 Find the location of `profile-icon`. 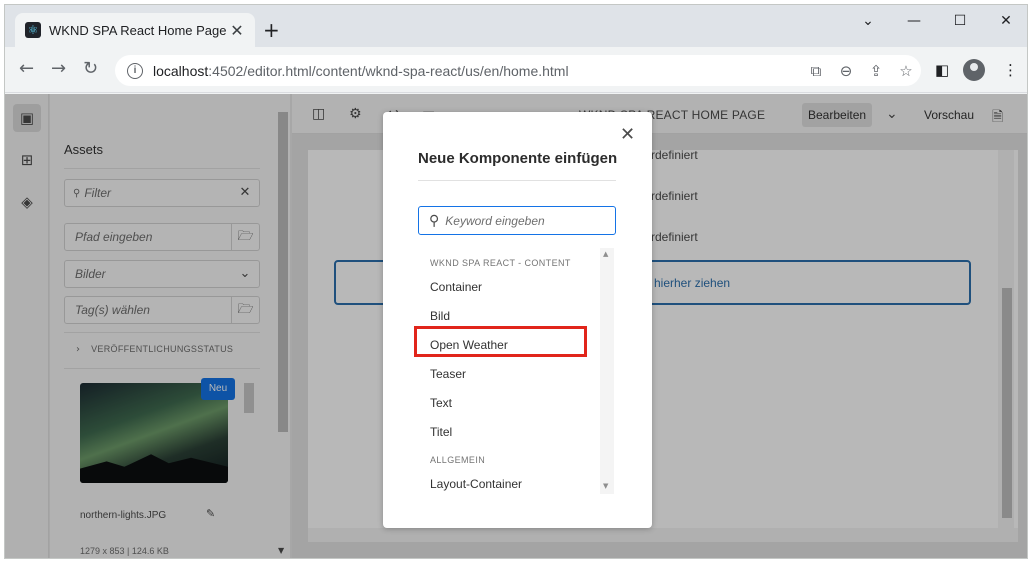

profile-icon is located at coordinates (974, 70).